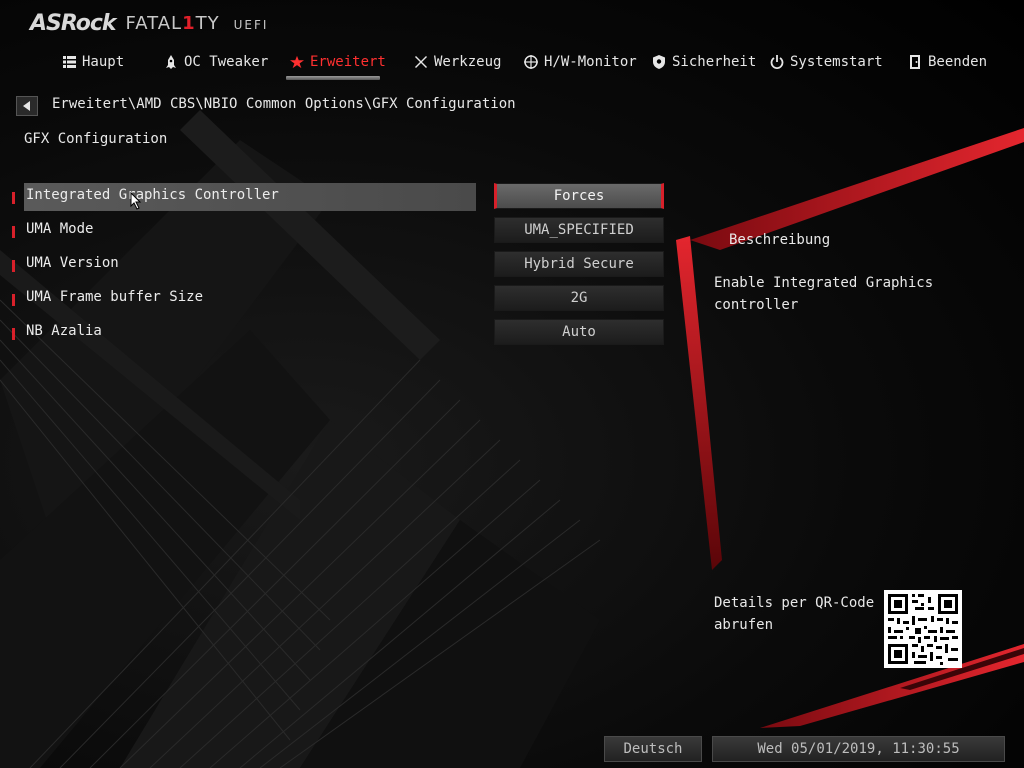  What do you see at coordinates (172, 23) in the screenshot?
I see `logo-series: FATAL1TY` at bounding box center [172, 23].